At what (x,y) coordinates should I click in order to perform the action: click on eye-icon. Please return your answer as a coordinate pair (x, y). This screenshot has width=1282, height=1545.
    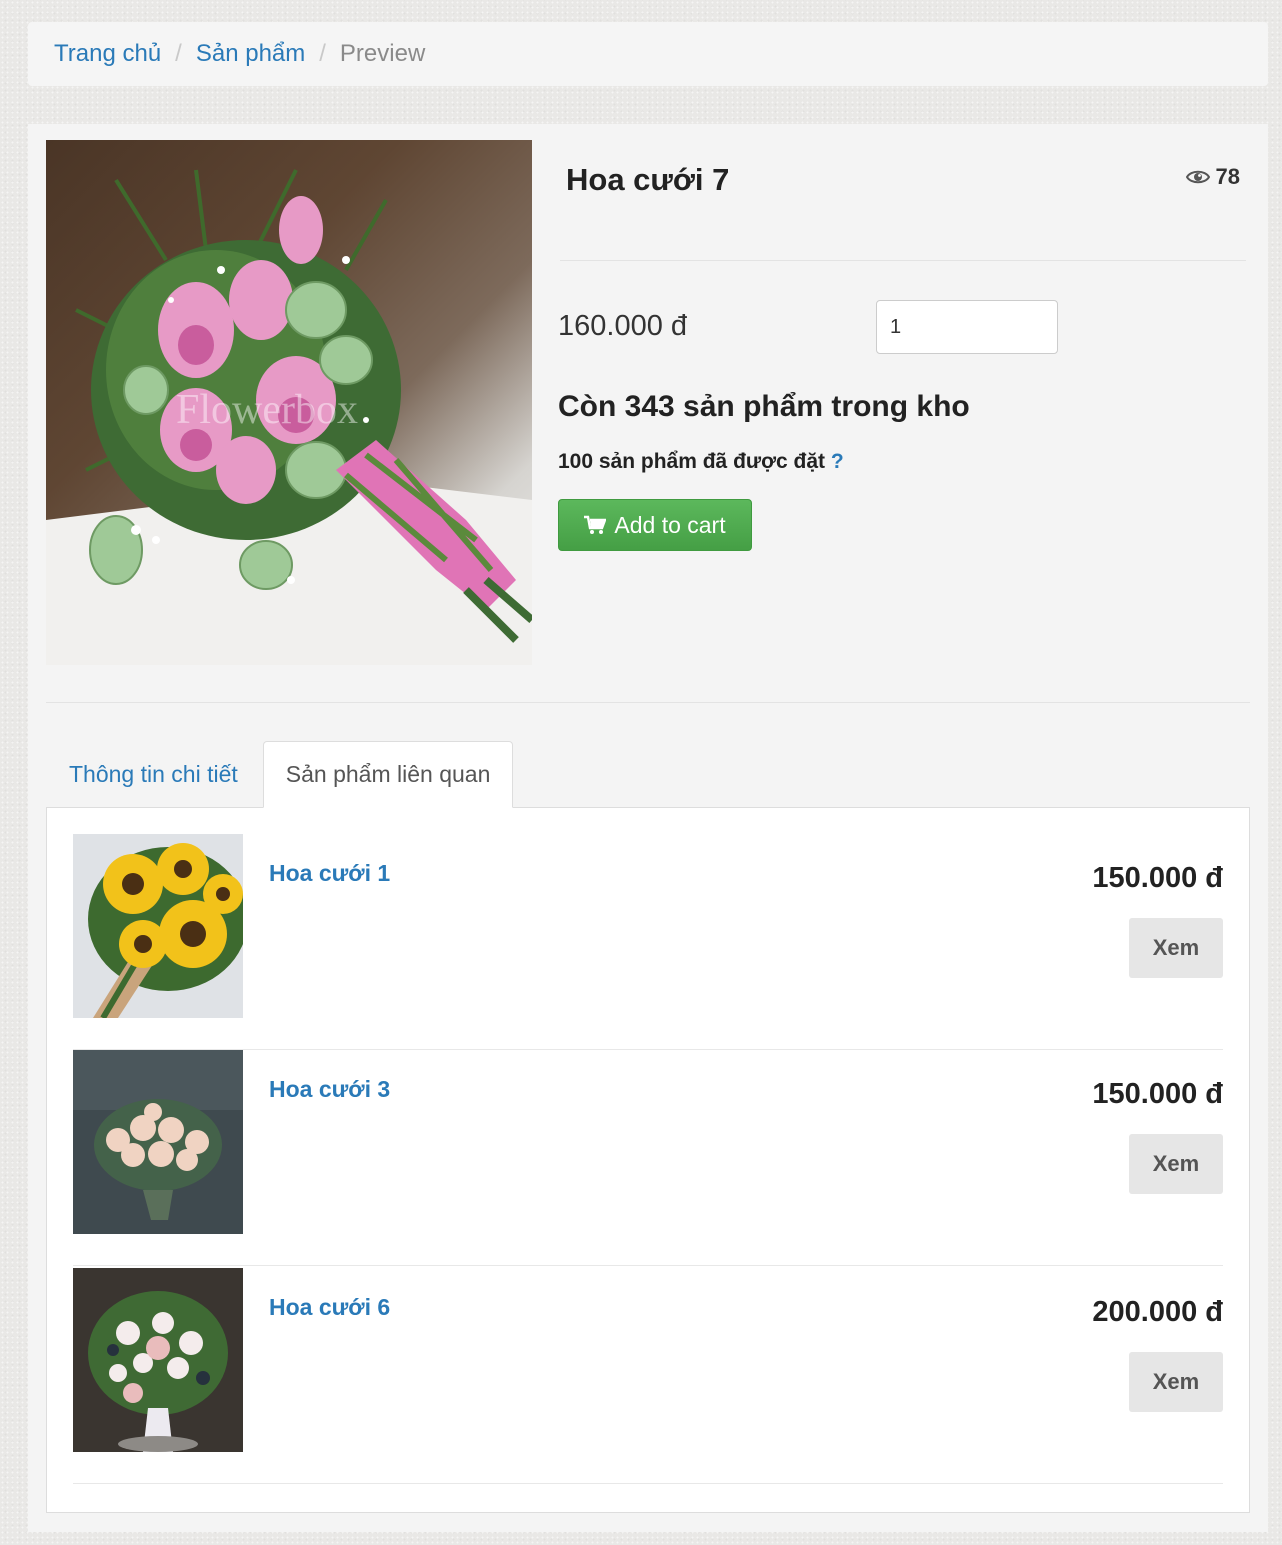
    Looking at the image, I should click on (1197, 177).